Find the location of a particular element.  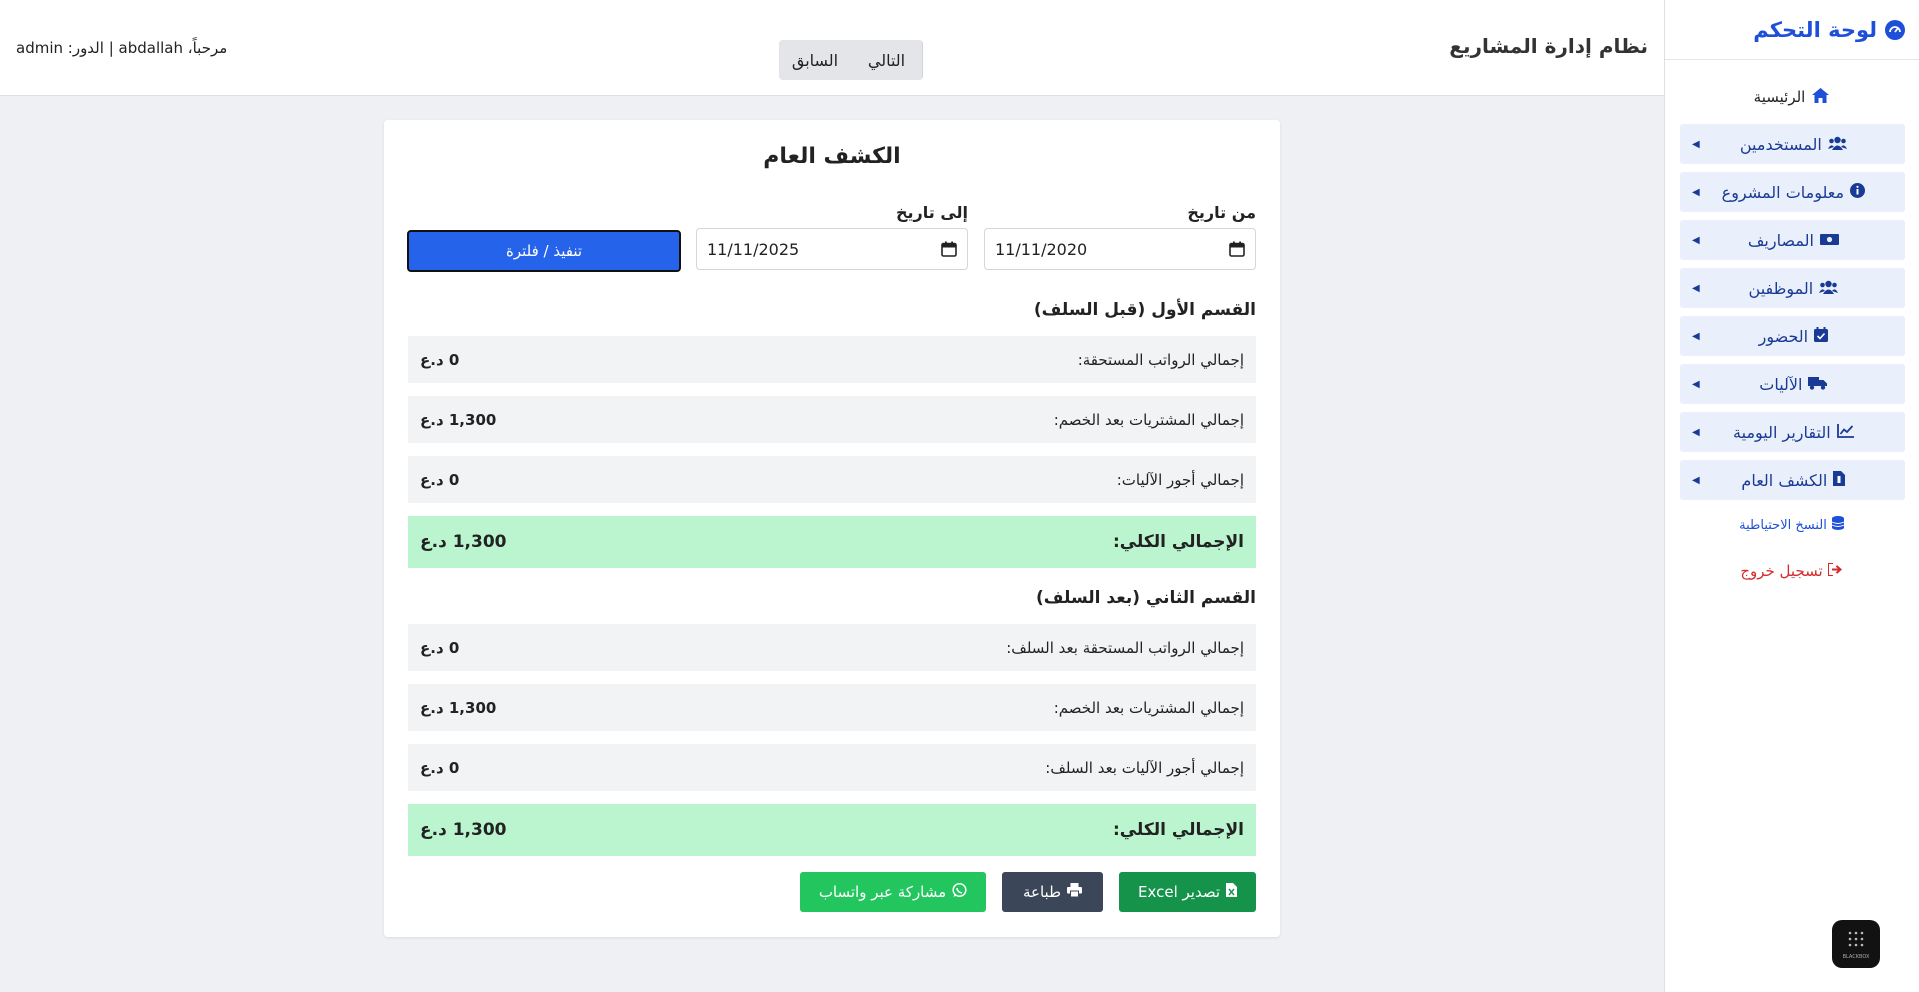

sidebar-item-expenses: المصاريف ◀ is located at coordinates (1792, 240).